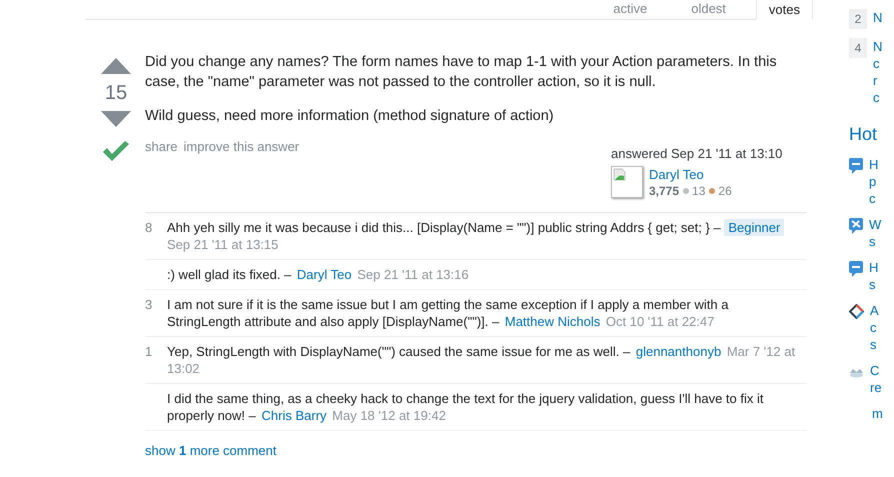 The height and width of the screenshot is (477, 894). Describe the element at coordinates (552, 321) in the screenshot. I see `comment-author: Matthew Nichols` at that location.